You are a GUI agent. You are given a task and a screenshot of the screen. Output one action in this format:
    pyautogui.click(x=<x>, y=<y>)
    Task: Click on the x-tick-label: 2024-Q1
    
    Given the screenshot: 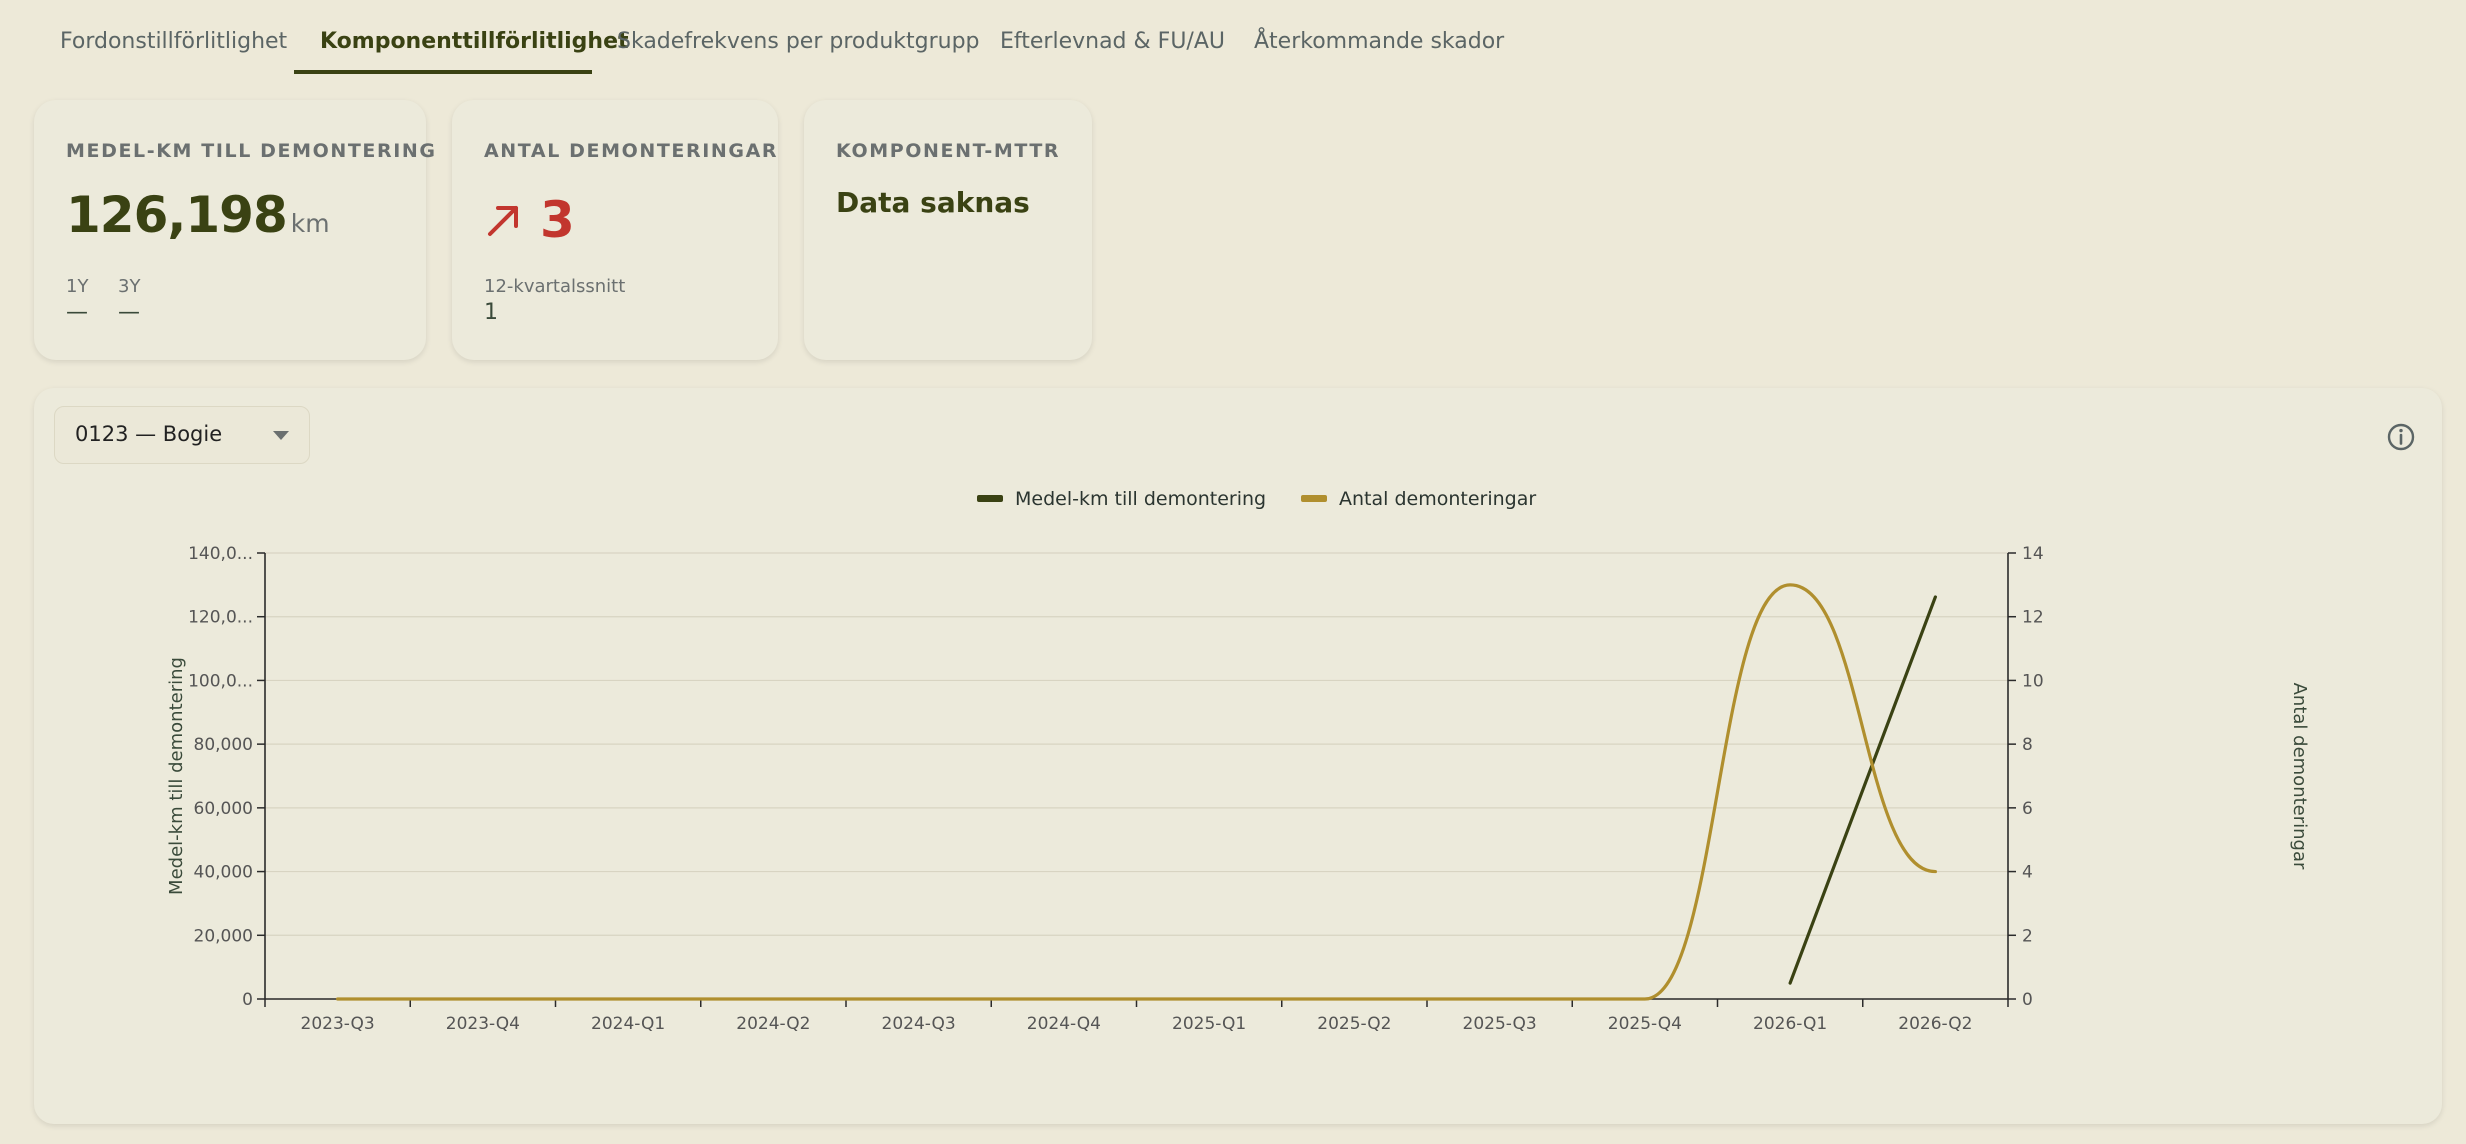 What is the action you would take?
    pyautogui.click(x=628, y=1024)
    